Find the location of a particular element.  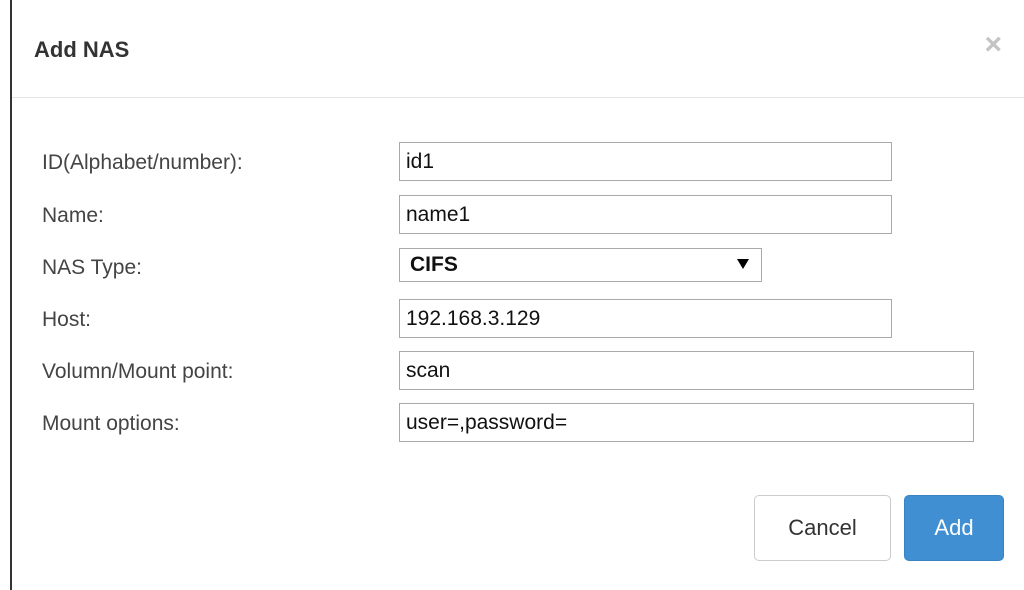

add-button: Add is located at coordinates (954, 528).